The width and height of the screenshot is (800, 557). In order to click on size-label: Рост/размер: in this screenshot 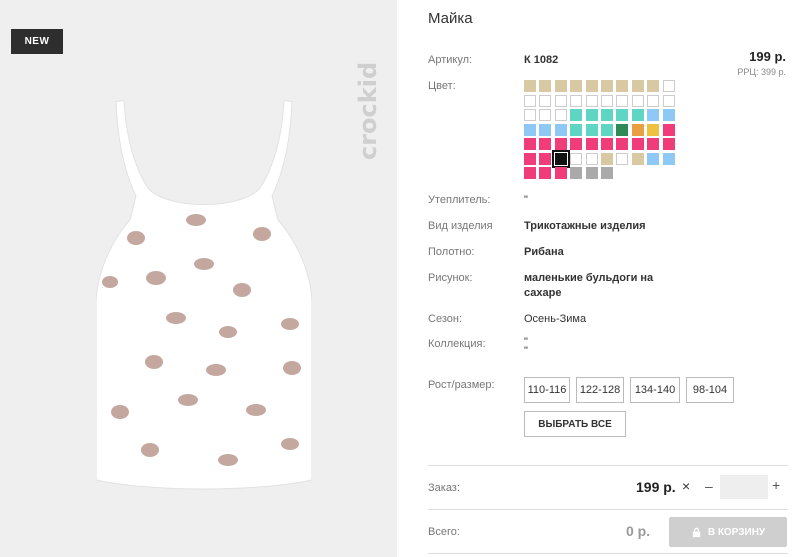, I will do `click(461, 385)`.